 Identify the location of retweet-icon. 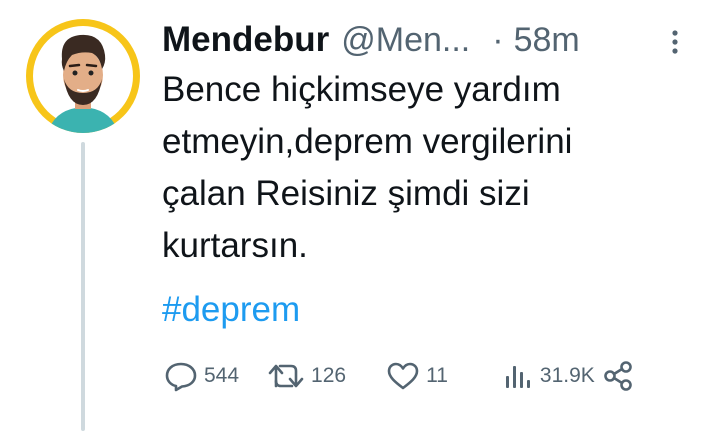
(286, 376).